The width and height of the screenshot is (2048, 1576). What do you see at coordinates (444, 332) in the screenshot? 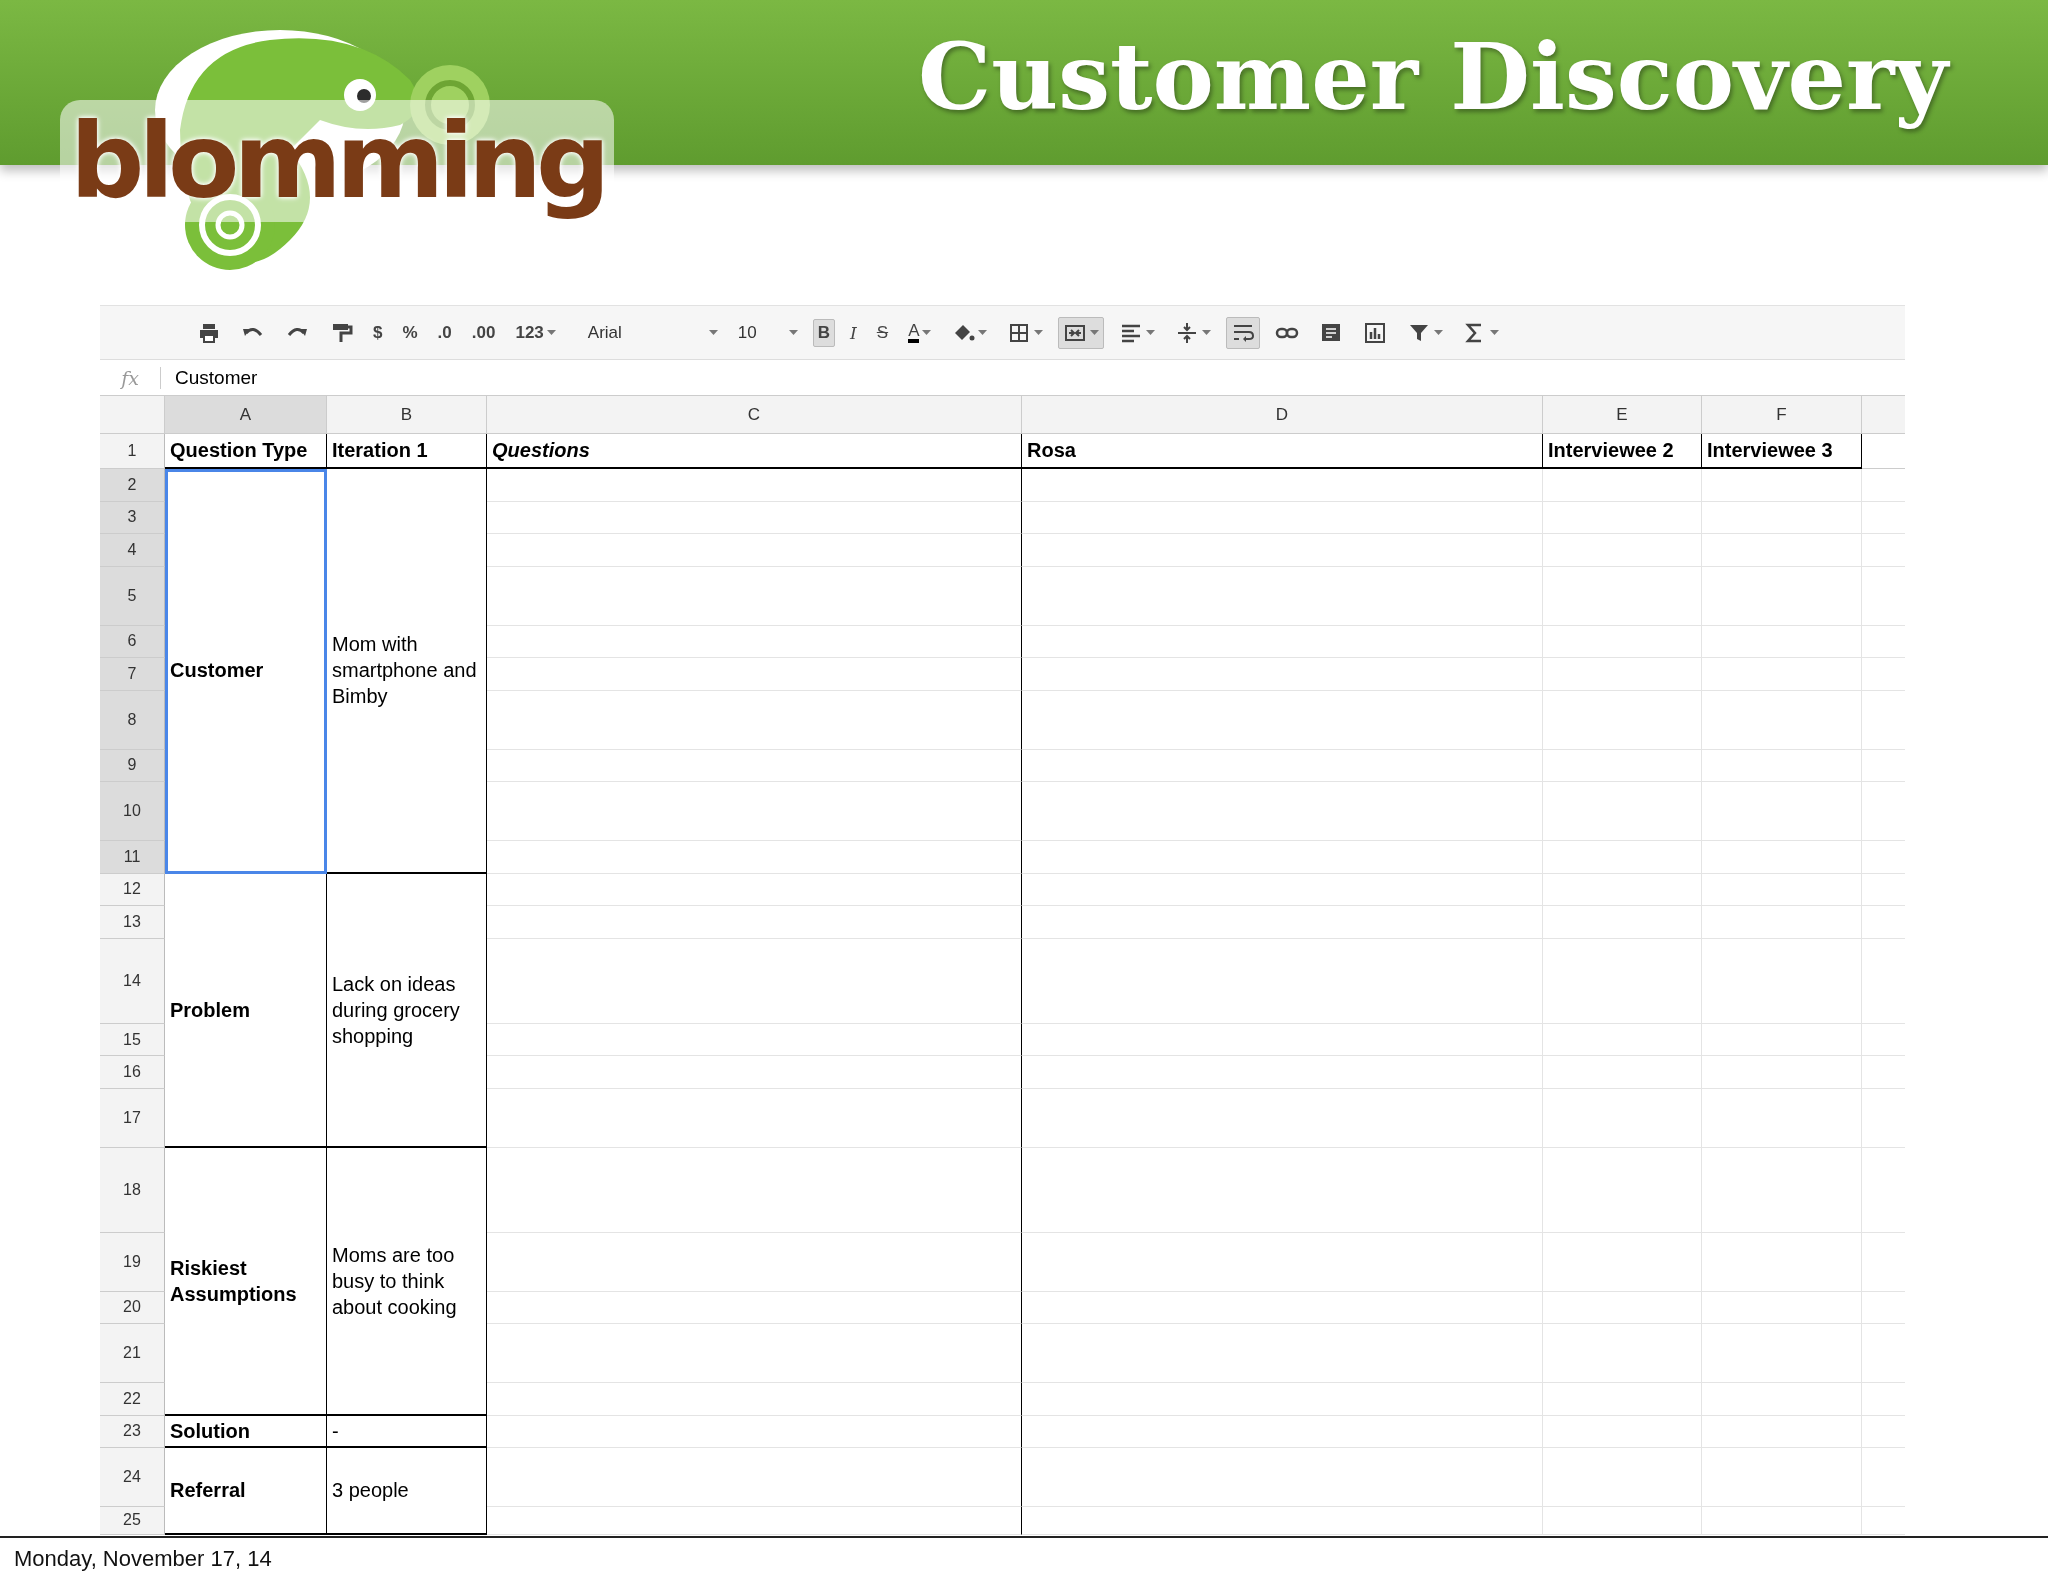
I see `toolbar-button: .0` at bounding box center [444, 332].